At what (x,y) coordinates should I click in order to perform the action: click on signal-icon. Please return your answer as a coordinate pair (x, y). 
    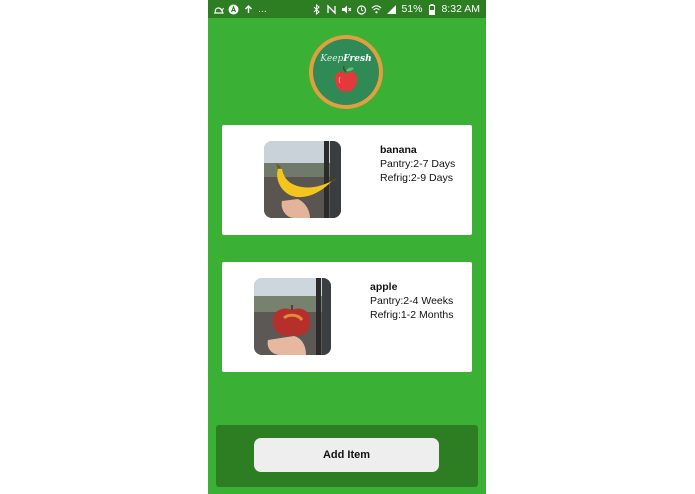
    Looking at the image, I should click on (391, 9).